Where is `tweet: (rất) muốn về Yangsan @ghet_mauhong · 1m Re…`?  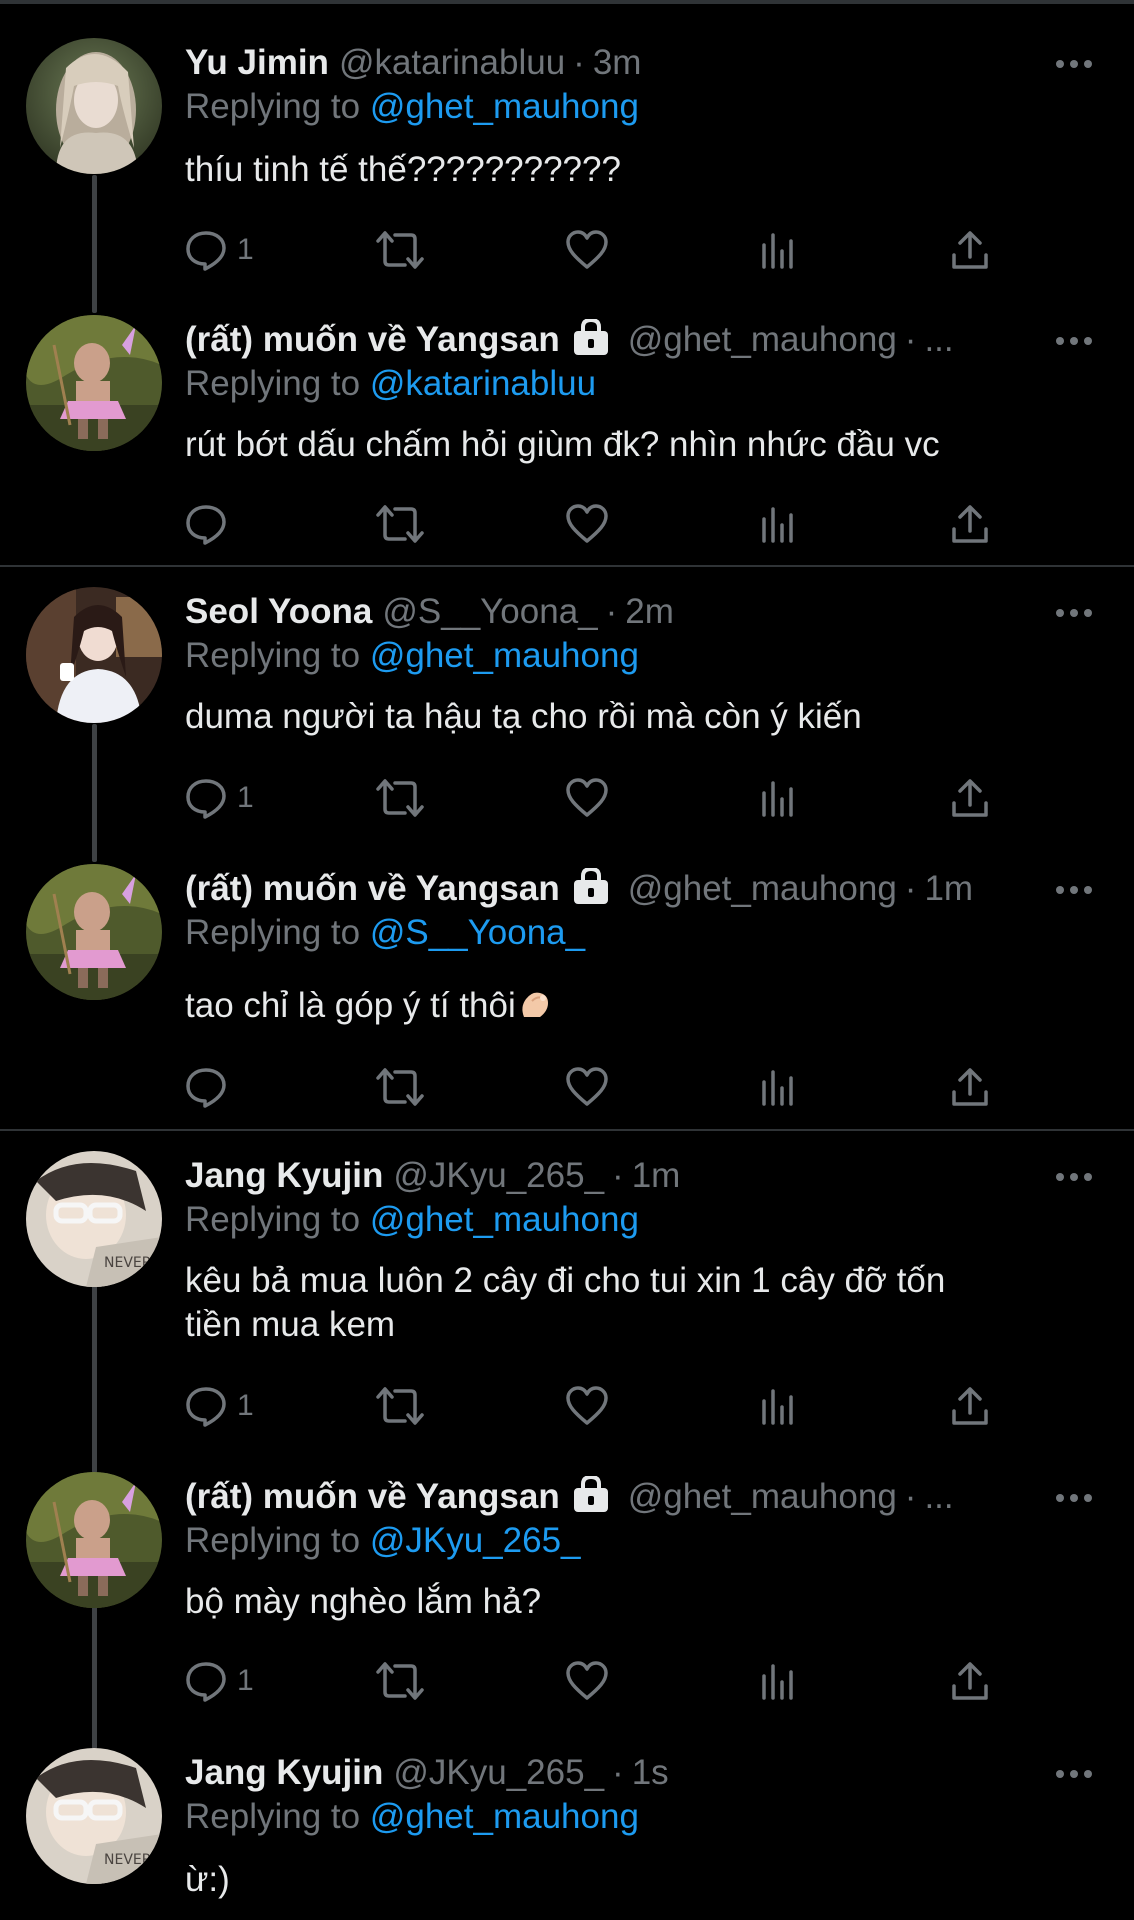 tweet: (rất) muốn về Yangsan @ghet_mauhong · 1m Re… is located at coordinates (567, 989).